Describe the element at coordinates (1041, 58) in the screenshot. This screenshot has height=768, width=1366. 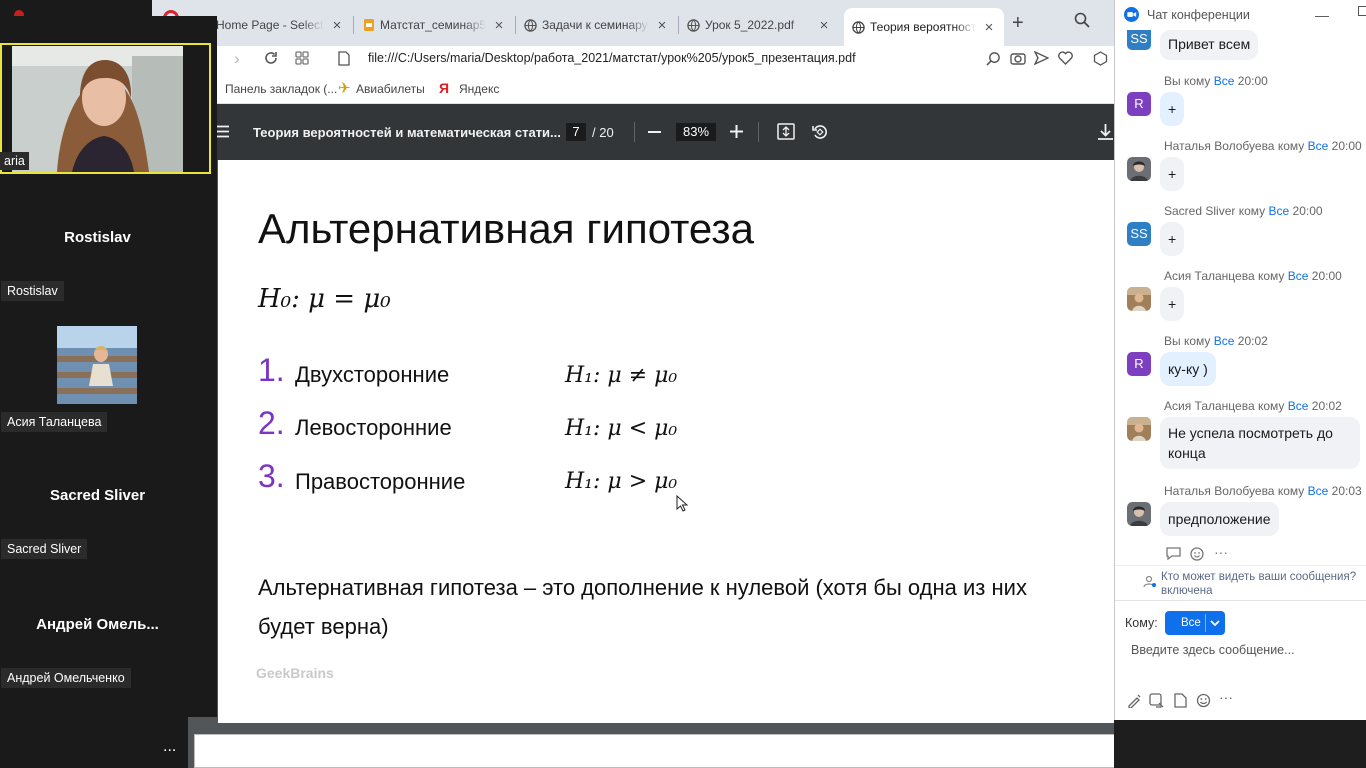
I see `send-icon` at that location.